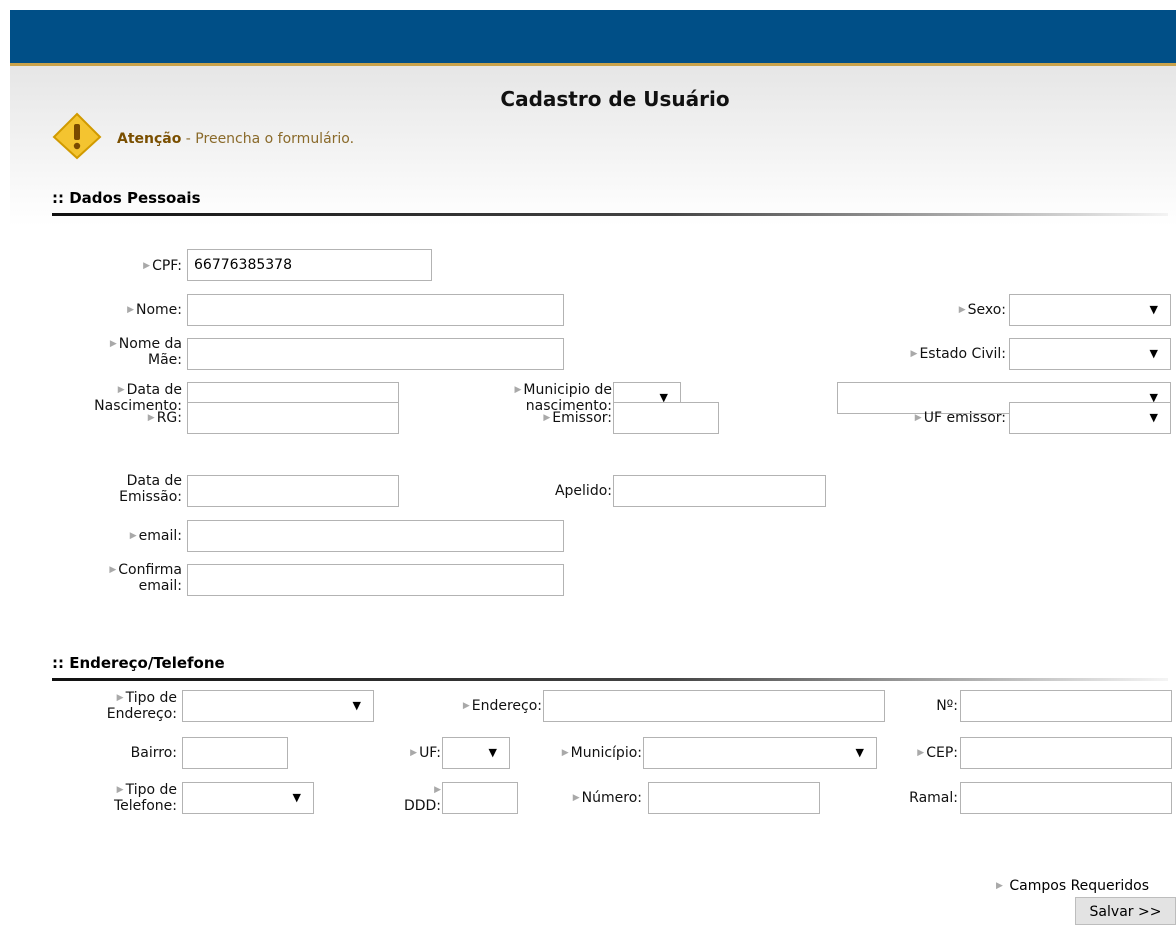  I want to click on ramal-label: Ramal:, so click(933, 798).